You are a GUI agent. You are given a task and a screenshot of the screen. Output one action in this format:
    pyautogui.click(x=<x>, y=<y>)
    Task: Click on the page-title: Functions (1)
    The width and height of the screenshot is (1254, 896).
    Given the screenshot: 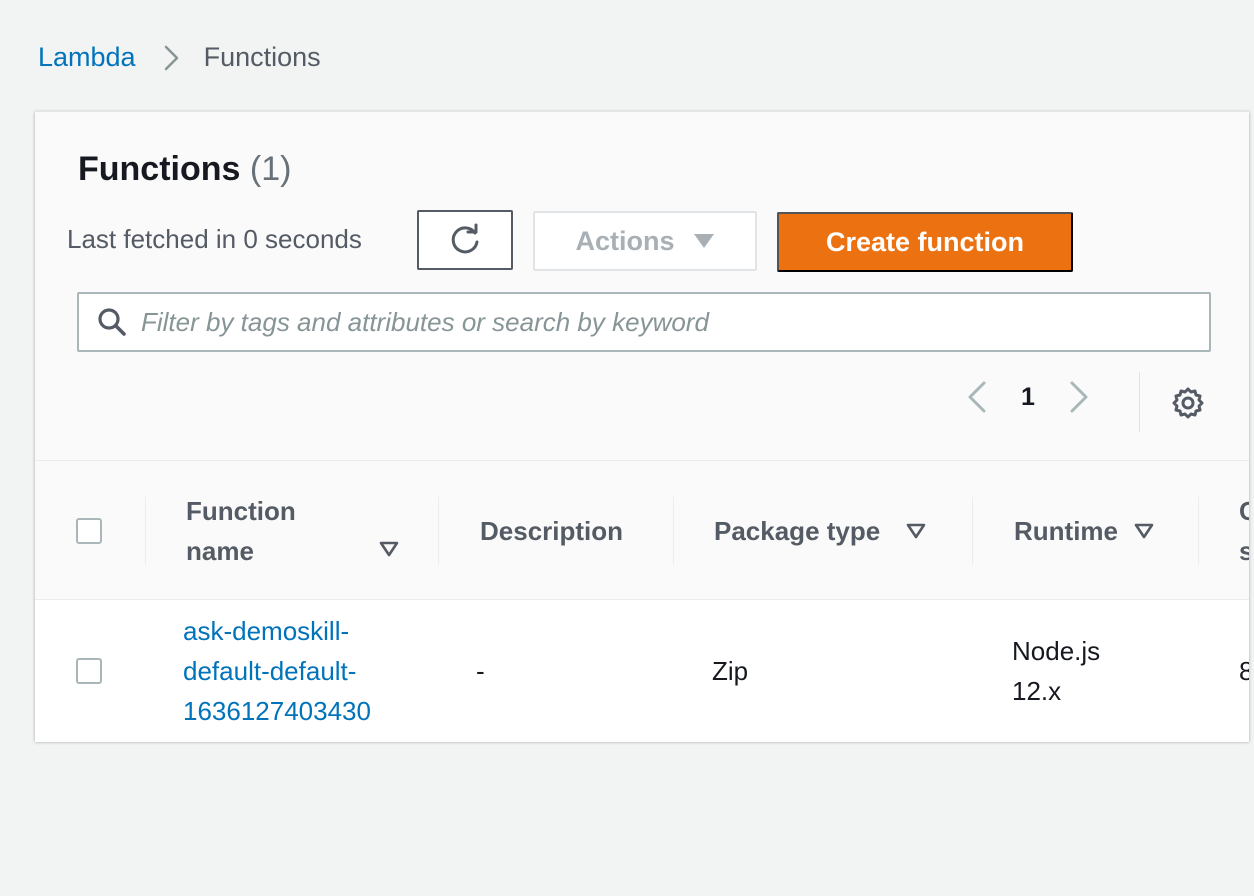 What is the action you would take?
    pyautogui.click(x=184, y=169)
    